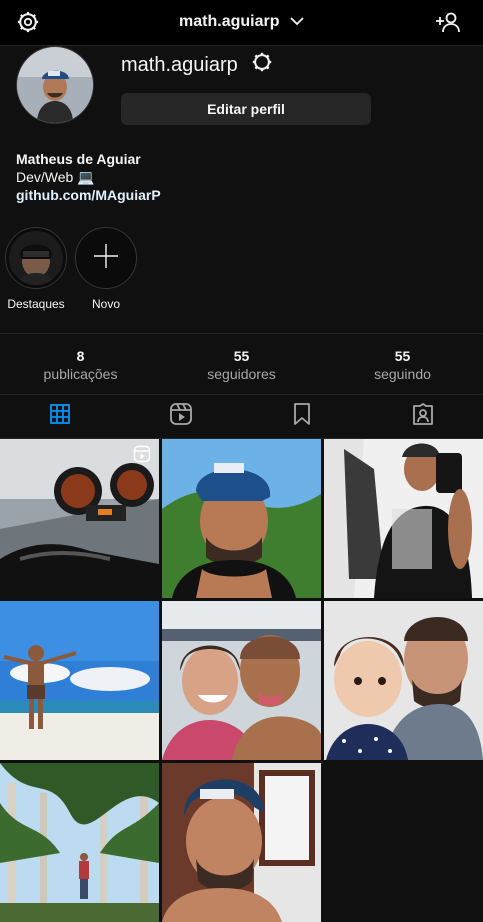 The width and height of the screenshot is (483, 922). Describe the element at coordinates (229, 22) in the screenshot. I see `account-username: math.aguiarp` at that location.